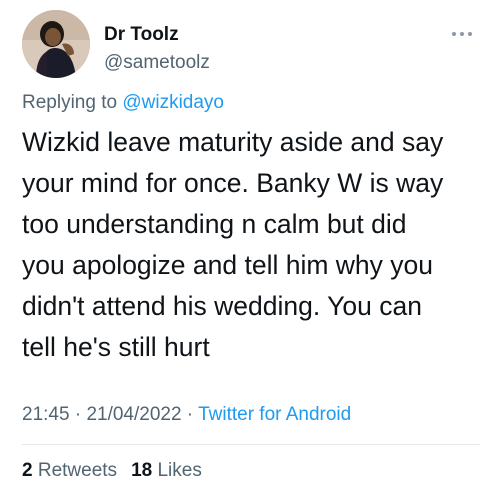 The height and width of the screenshot is (500, 500). I want to click on likes-stat: 18 Likes, so click(166, 470).